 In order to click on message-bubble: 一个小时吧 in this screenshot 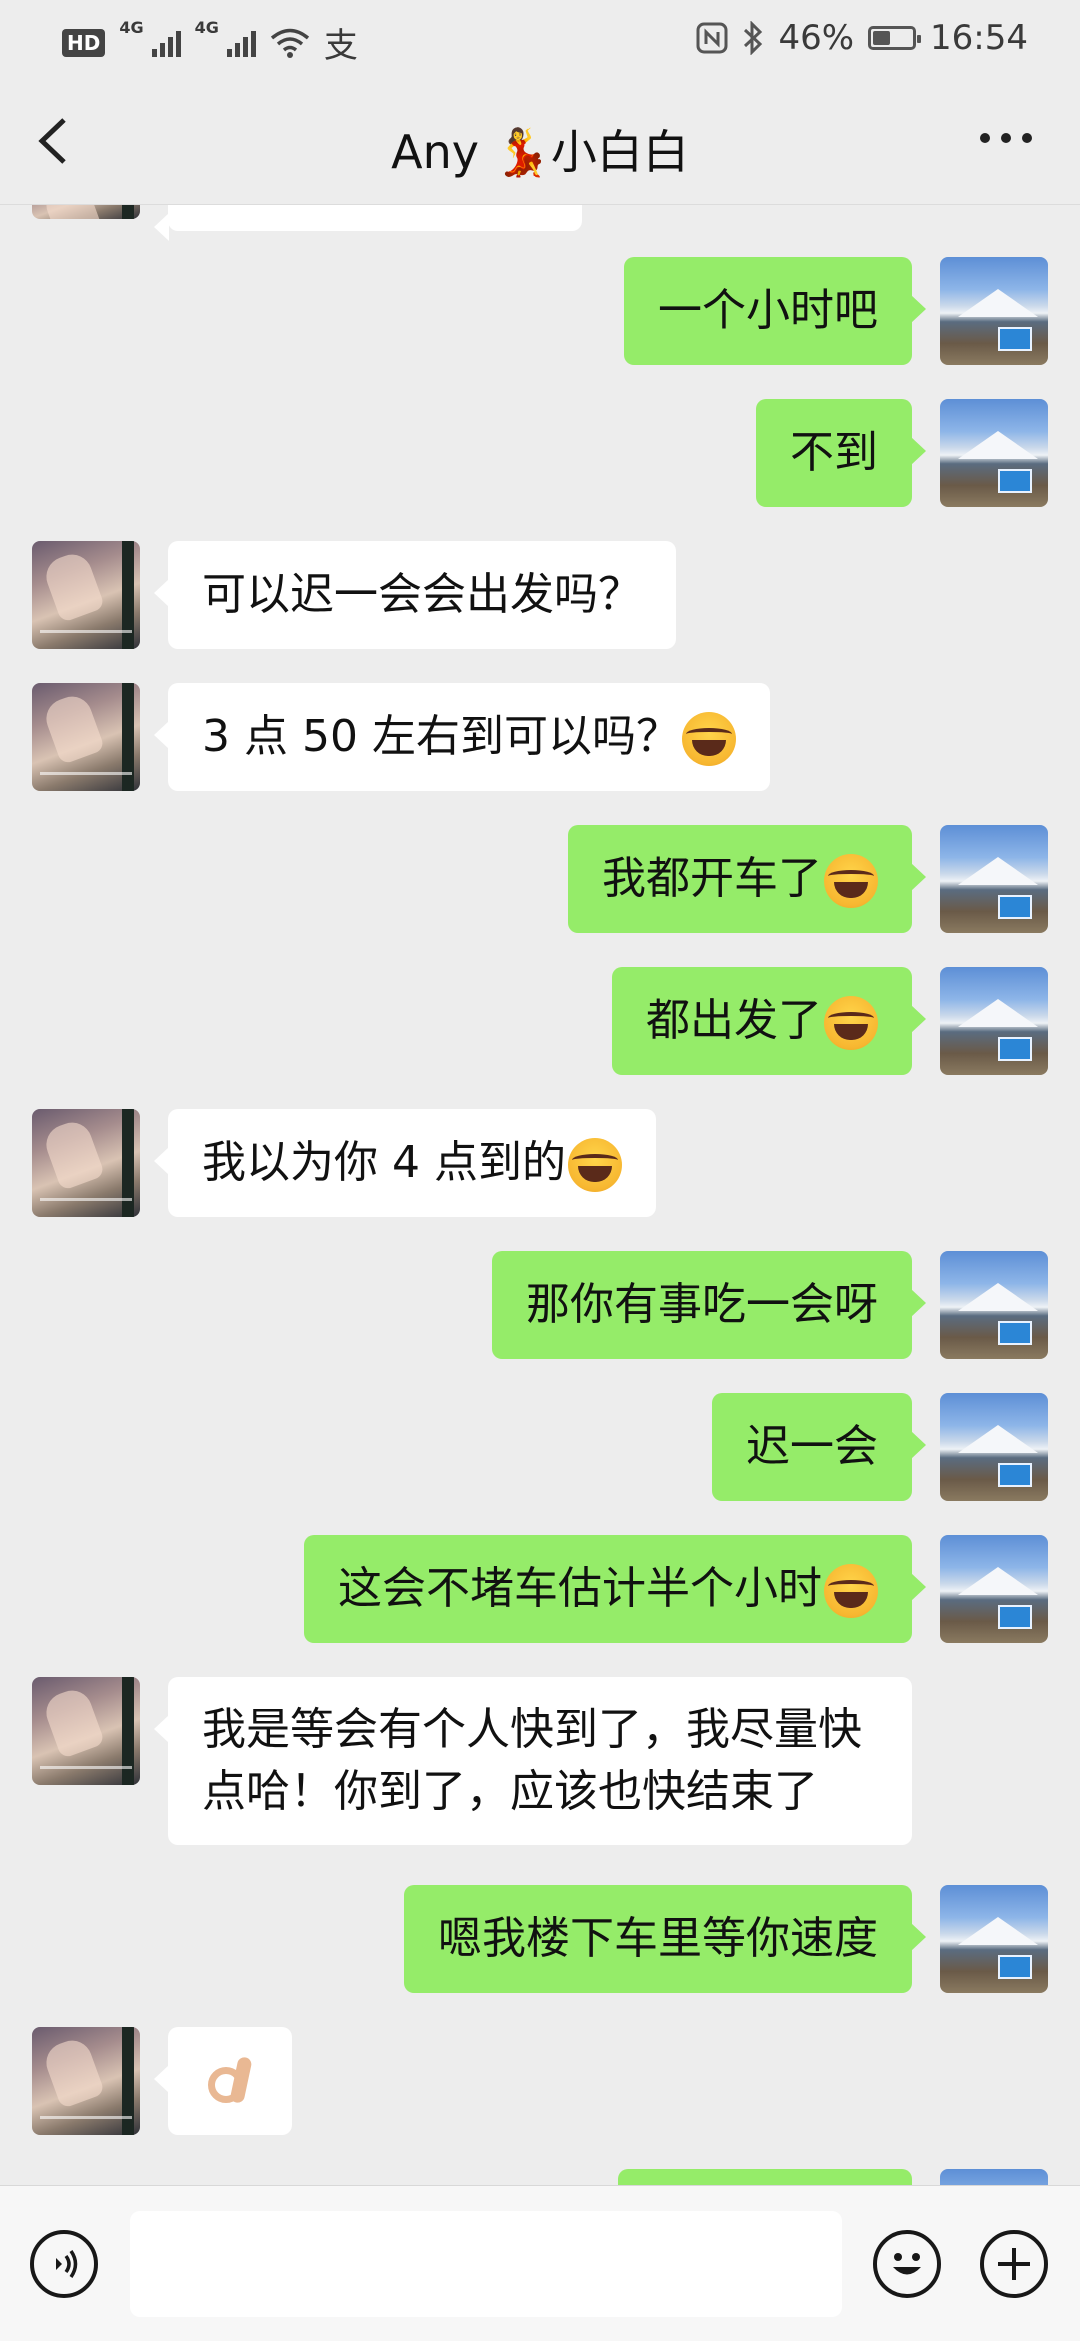, I will do `click(775, 311)`.